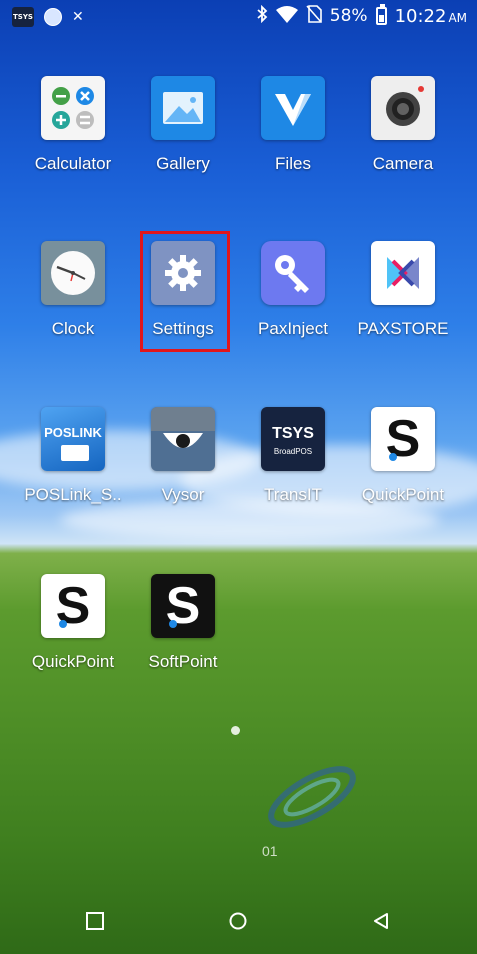 The image size is (477, 954). What do you see at coordinates (235, 730) in the screenshot?
I see `page-indicator-dot` at bounding box center [235, 730].